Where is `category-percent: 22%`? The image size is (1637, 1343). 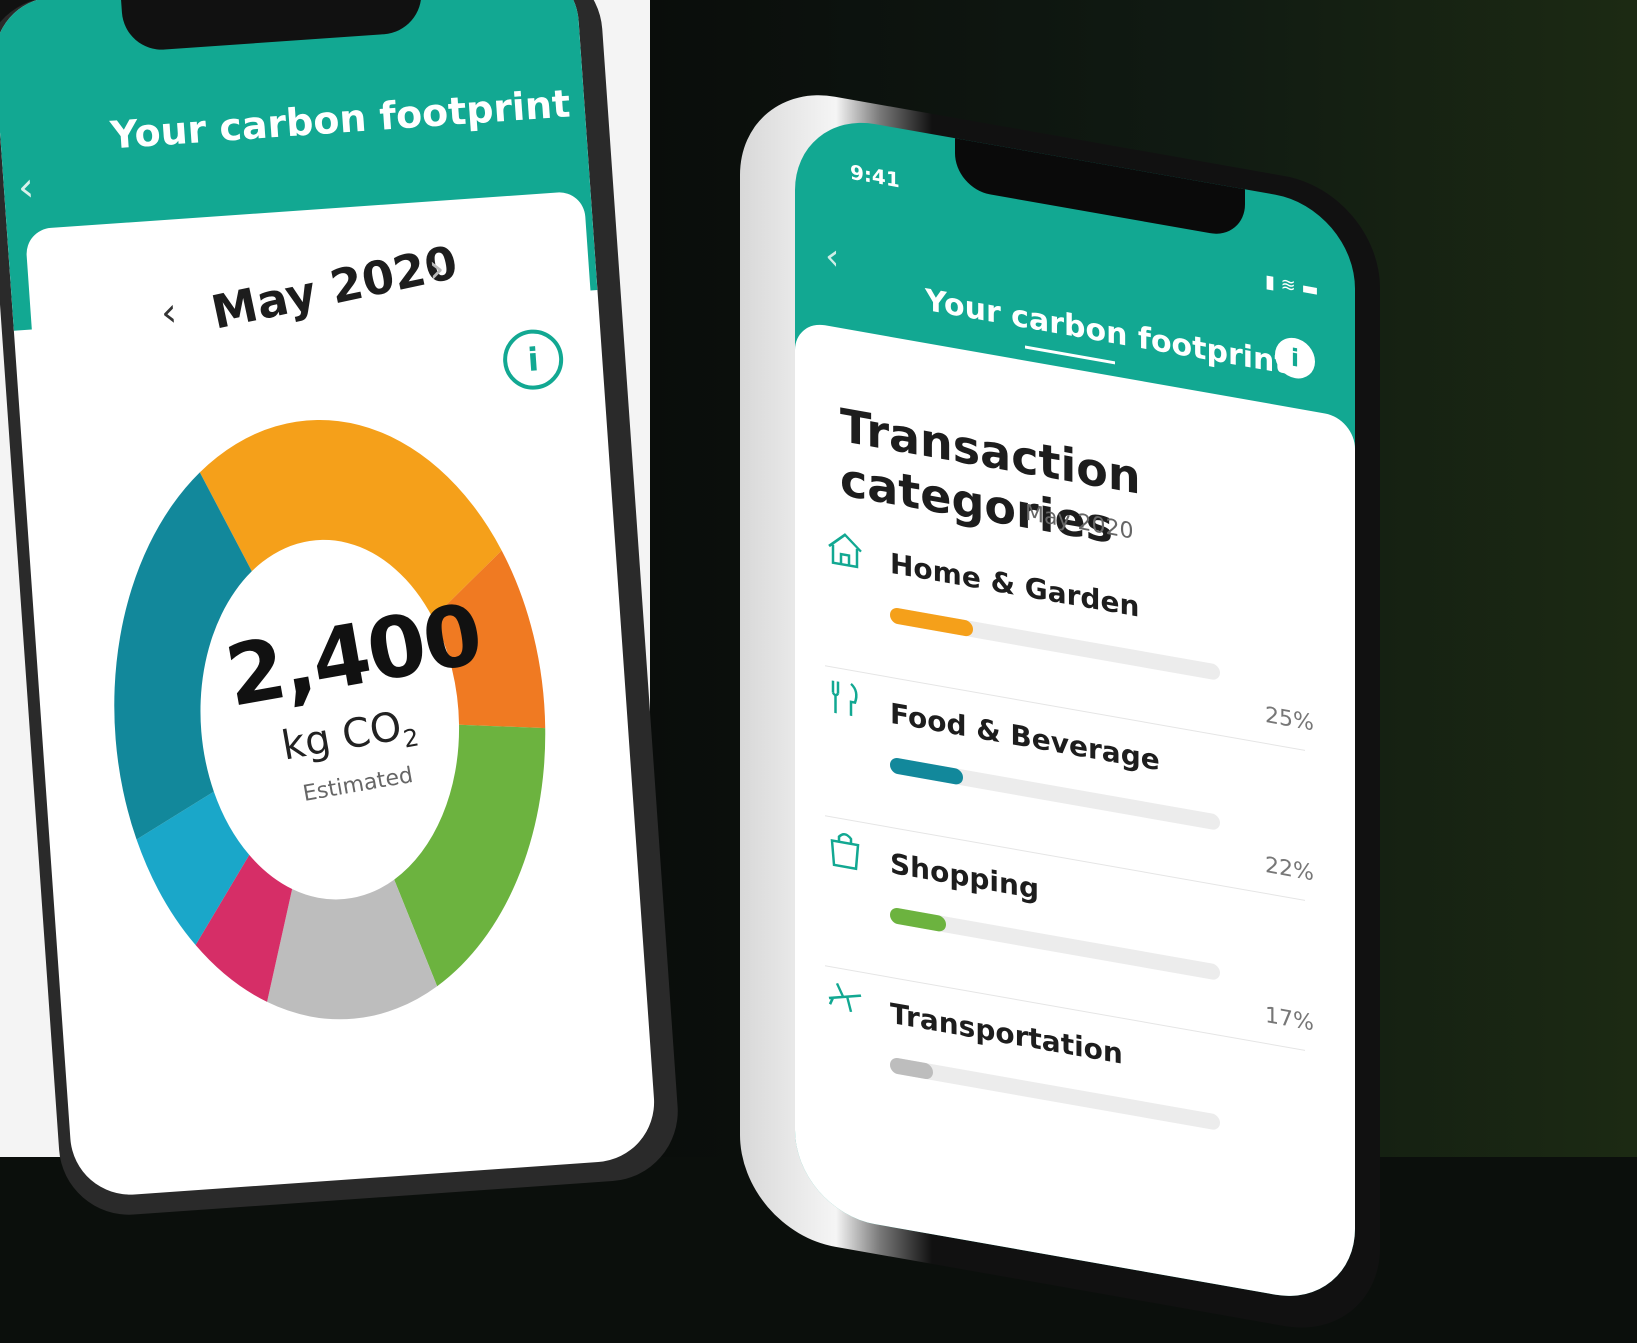
category-percent: 22% is located at coordinates (1289, 869).